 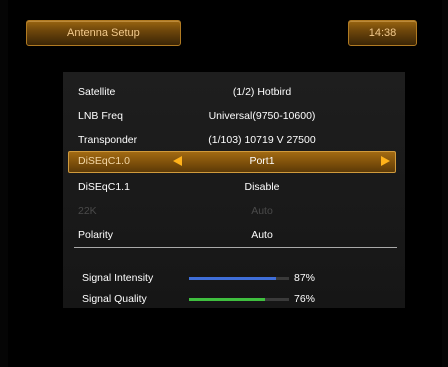 I want to click on lnb-freq-row: LNB Freq Universal(9750-10600), so click(x=232, y=116).